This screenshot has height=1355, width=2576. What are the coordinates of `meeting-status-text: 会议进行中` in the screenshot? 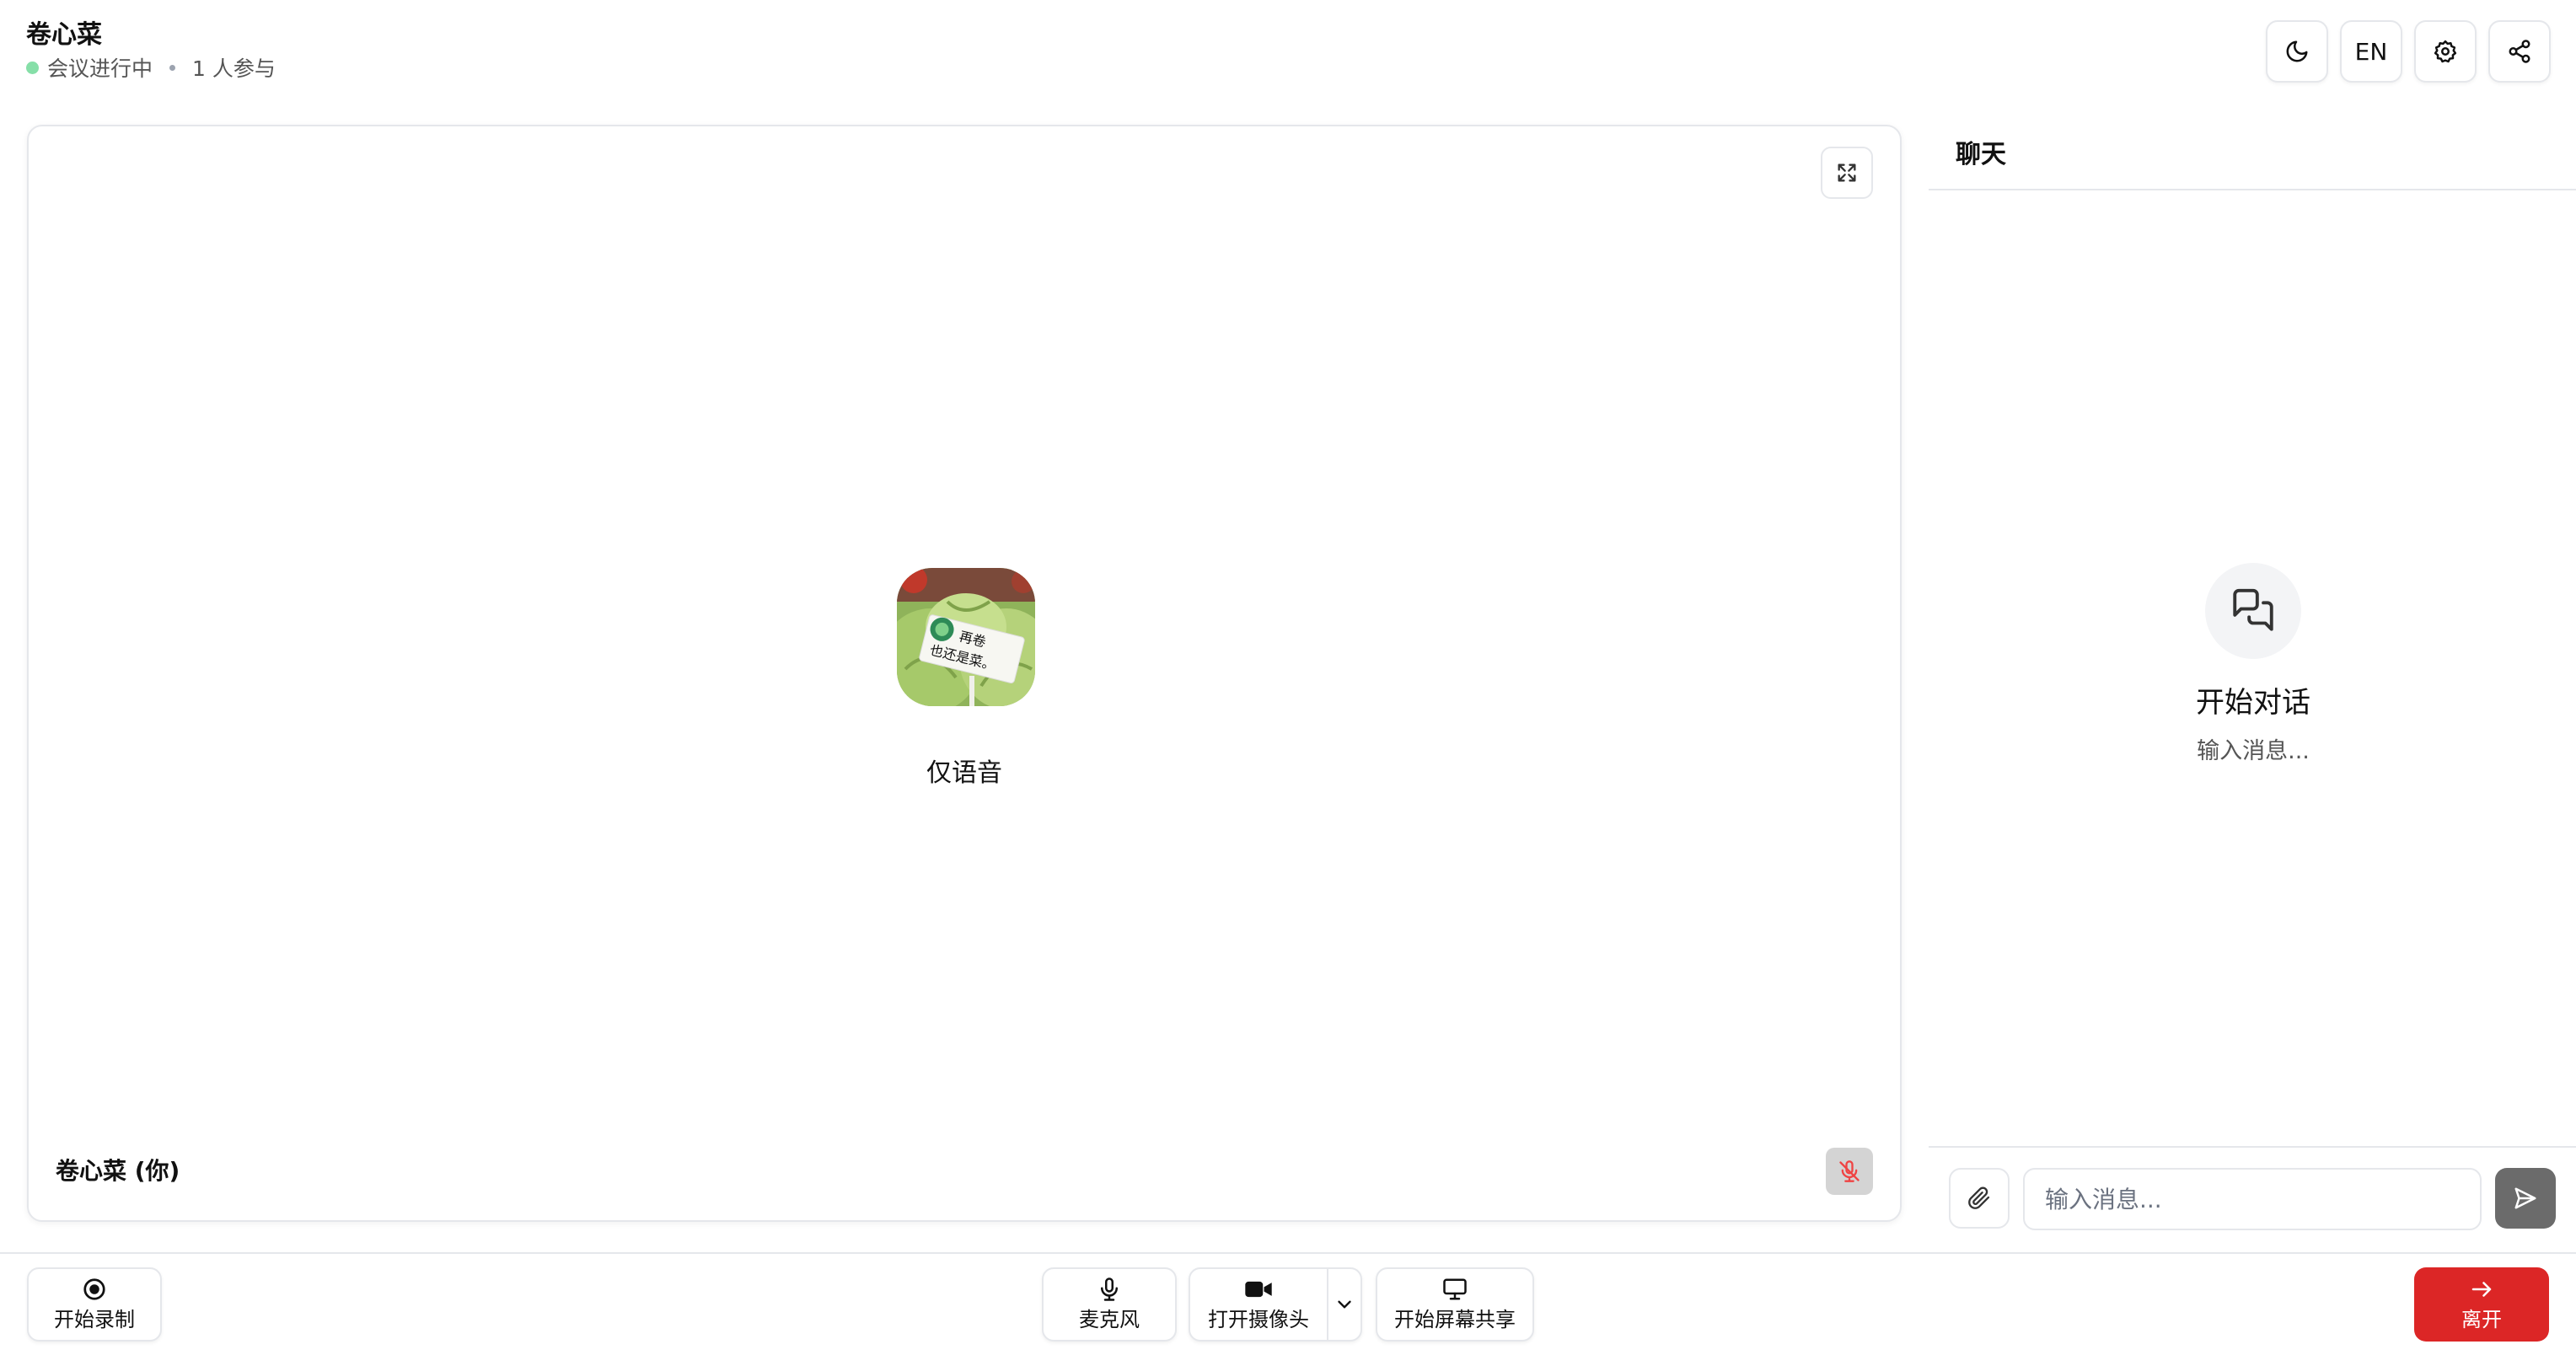 It's located at (100, 68).